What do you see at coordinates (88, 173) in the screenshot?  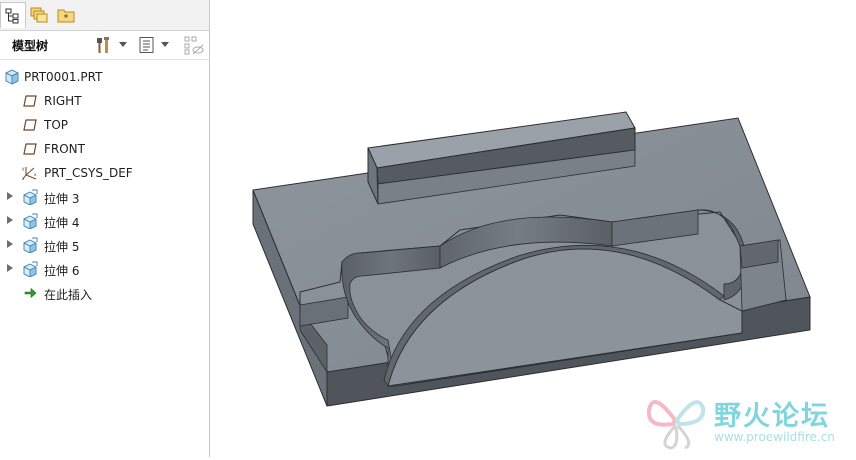 I see `tree-item-label: PRT_CSYS_DEF` at bounding box center [88, 173].